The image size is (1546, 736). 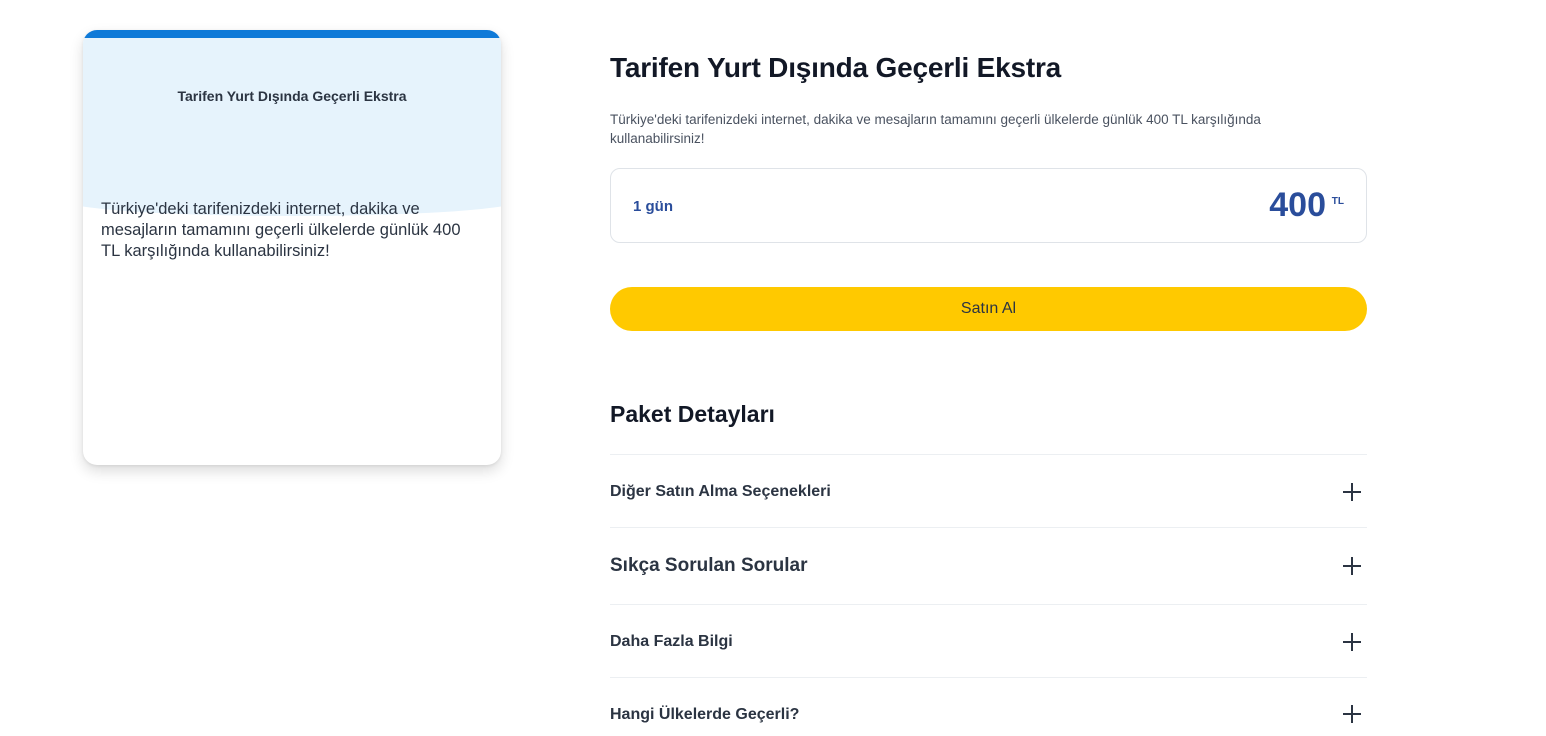 I want to click on duration-option: 1 gün 400 TL, so click(x=988, y=205).